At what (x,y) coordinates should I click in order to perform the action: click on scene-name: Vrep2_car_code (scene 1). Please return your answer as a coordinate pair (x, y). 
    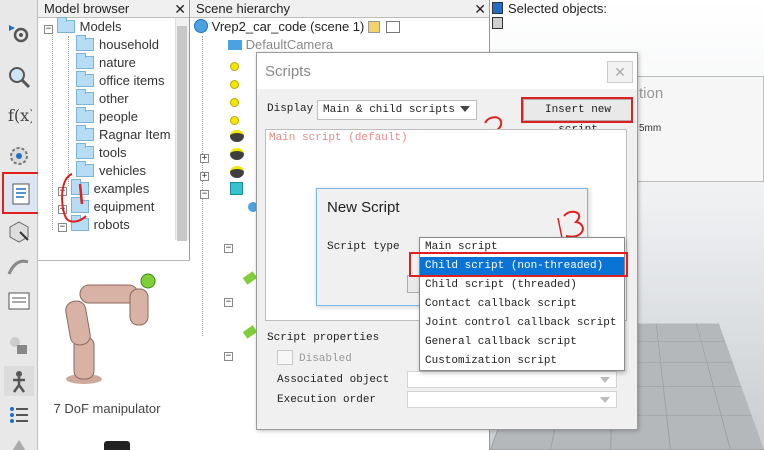
    Looking at the image, I should click on (288, 26).